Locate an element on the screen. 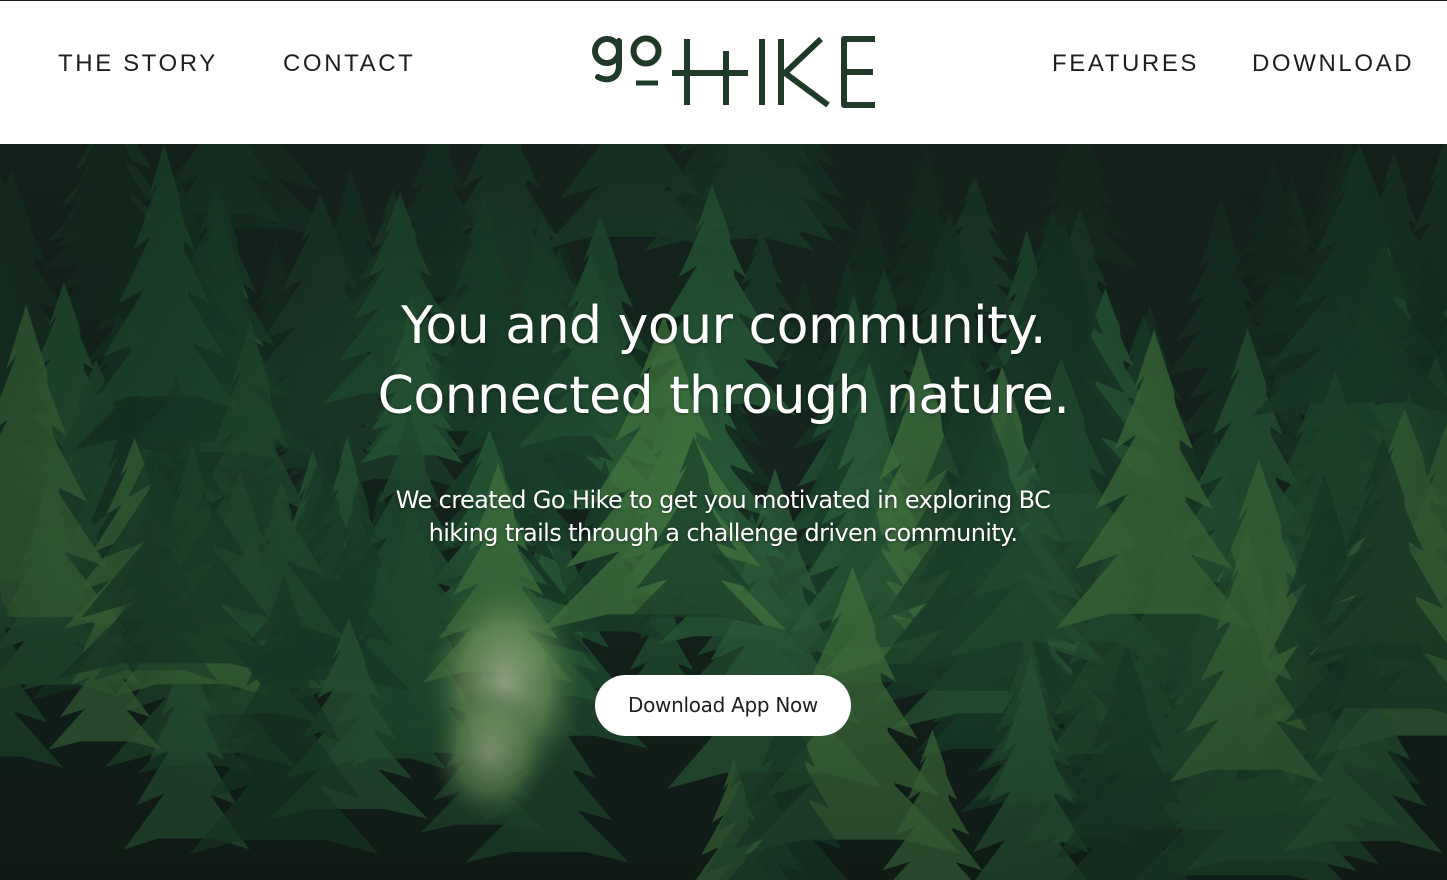  hero-headline-line-2: Connected through nature. is located at coordinates (723, 396).